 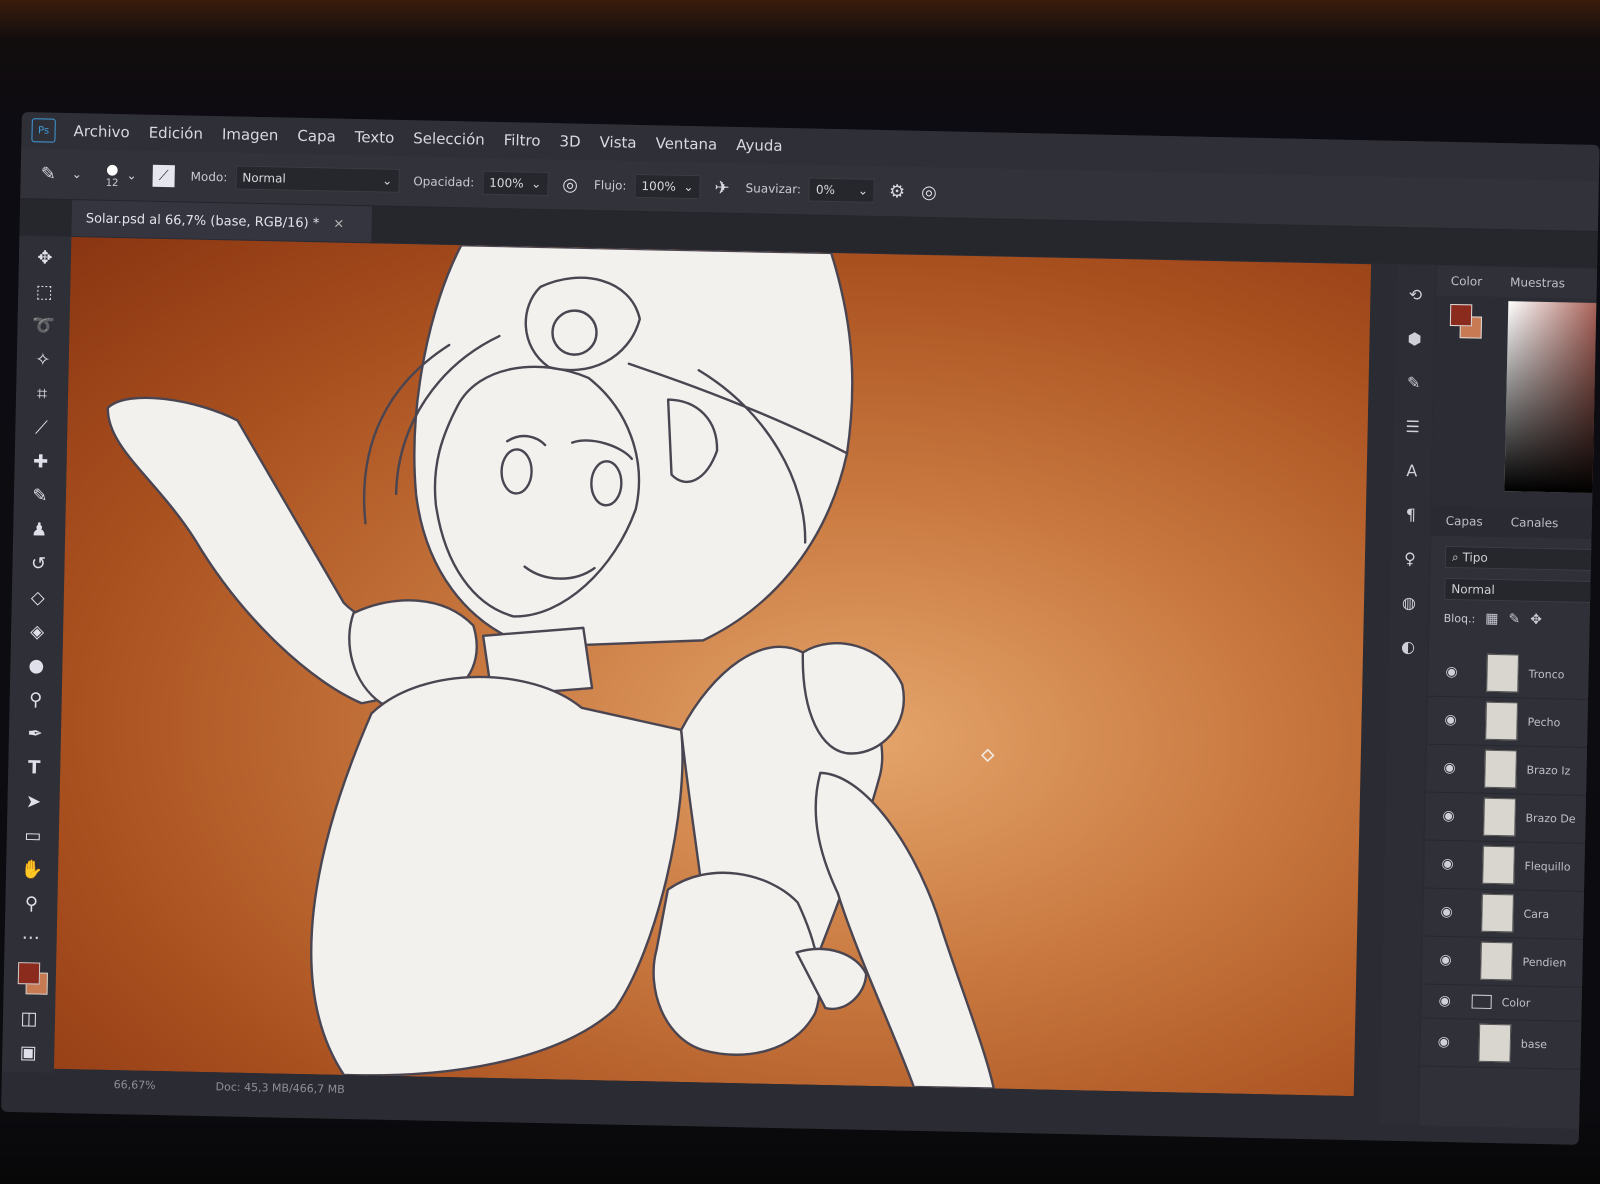 I want to click on adjustments-icon: ☰, so click(x=1412, y=426).